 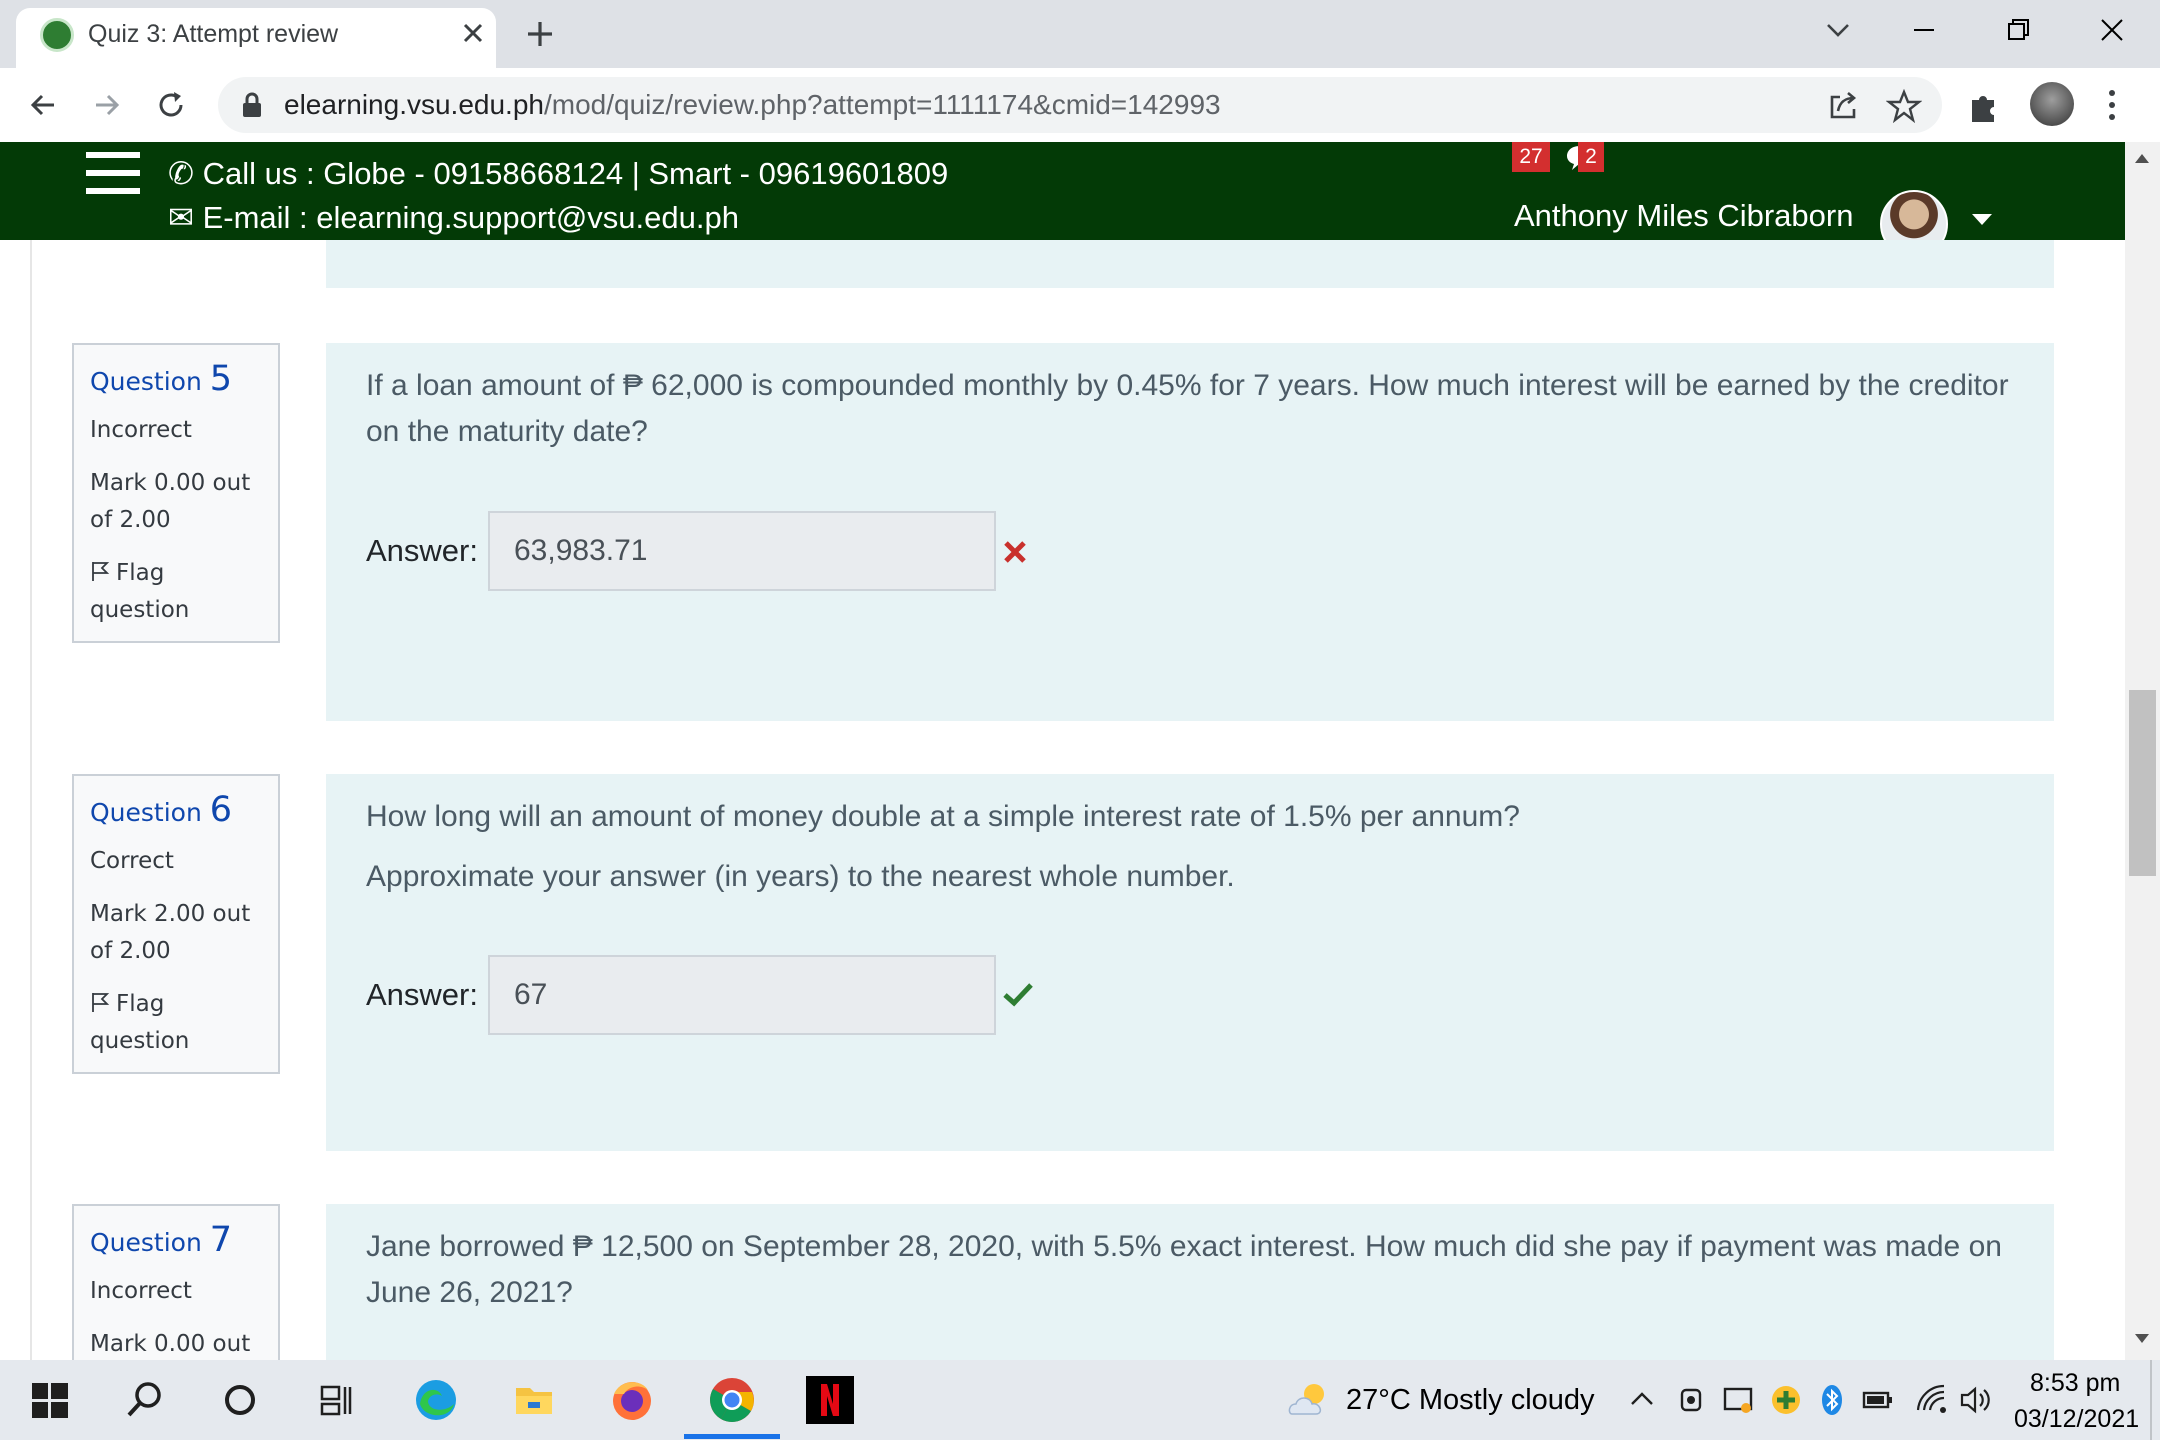 What do you see at coordinates (1924, 30) in the screenshot?
I see `minimize-icon` at bounding box center [1924, 30].